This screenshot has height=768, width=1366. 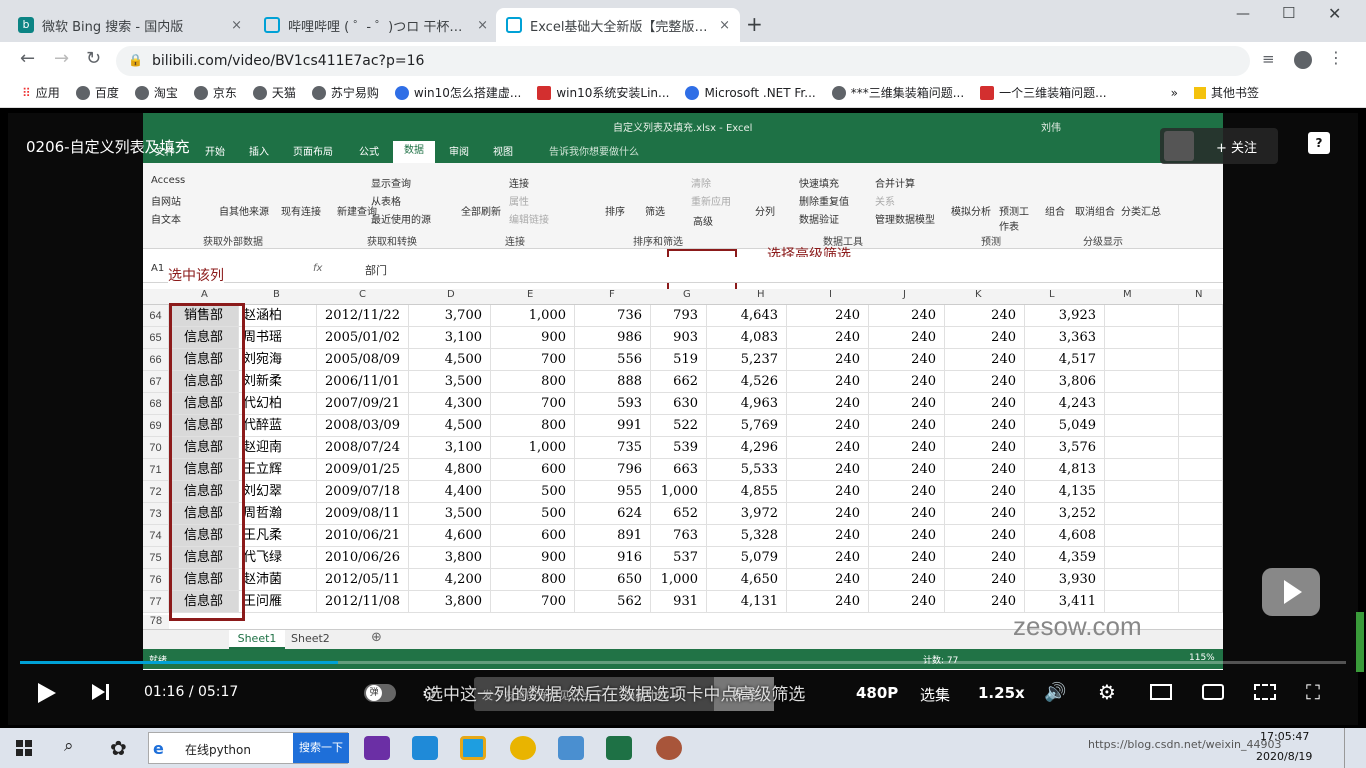 What do you see at coordinates (1236, 146) in the screenshot?
I see `follow-button: + 关注` at bounding box center [1236, 146].